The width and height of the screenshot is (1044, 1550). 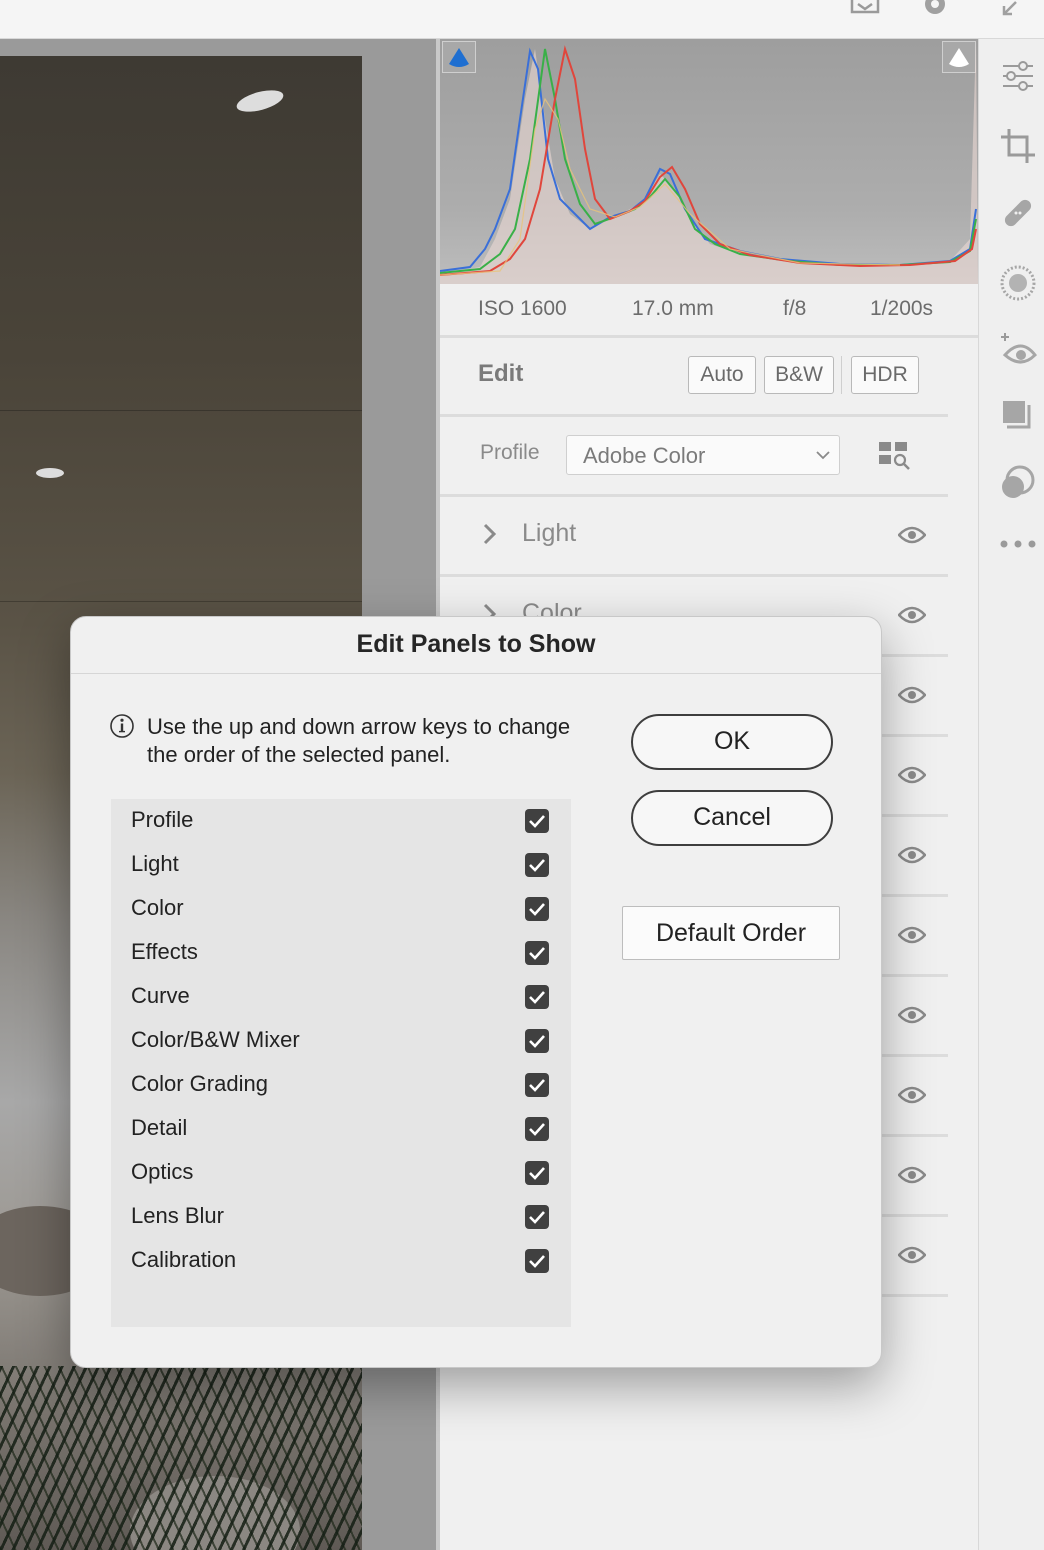 What do you see at coordinates (732, 742) in the screenshot?
I see `ok-button: OK` at bounding box center [732, 742].